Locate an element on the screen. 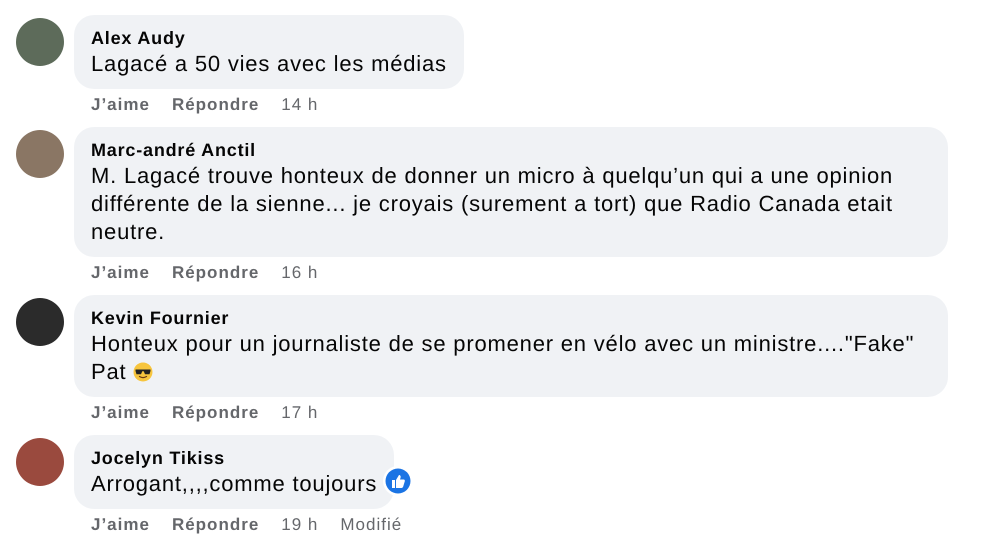 The height and width of the screenshot is (542, 1000). author-name: Marc-andré Anctil is located at coordinates (511, 150).